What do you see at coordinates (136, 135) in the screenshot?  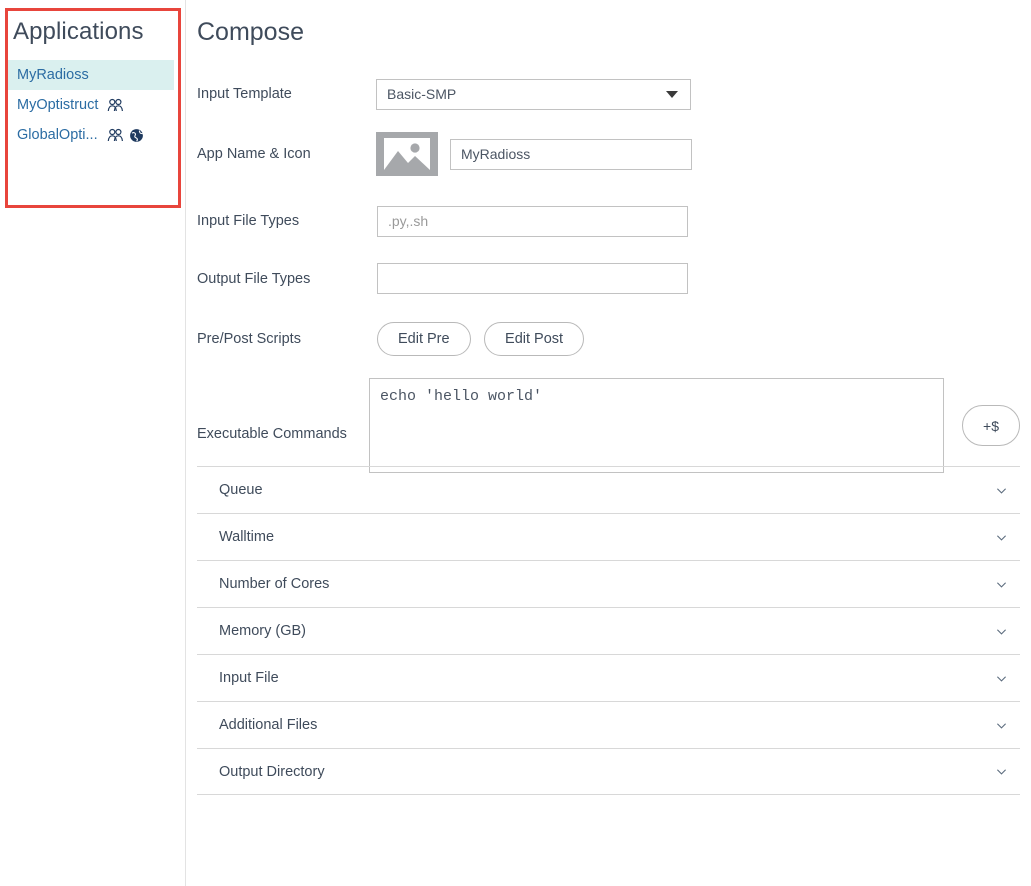 I see `globe-icon` at bounding box center [136, 135].